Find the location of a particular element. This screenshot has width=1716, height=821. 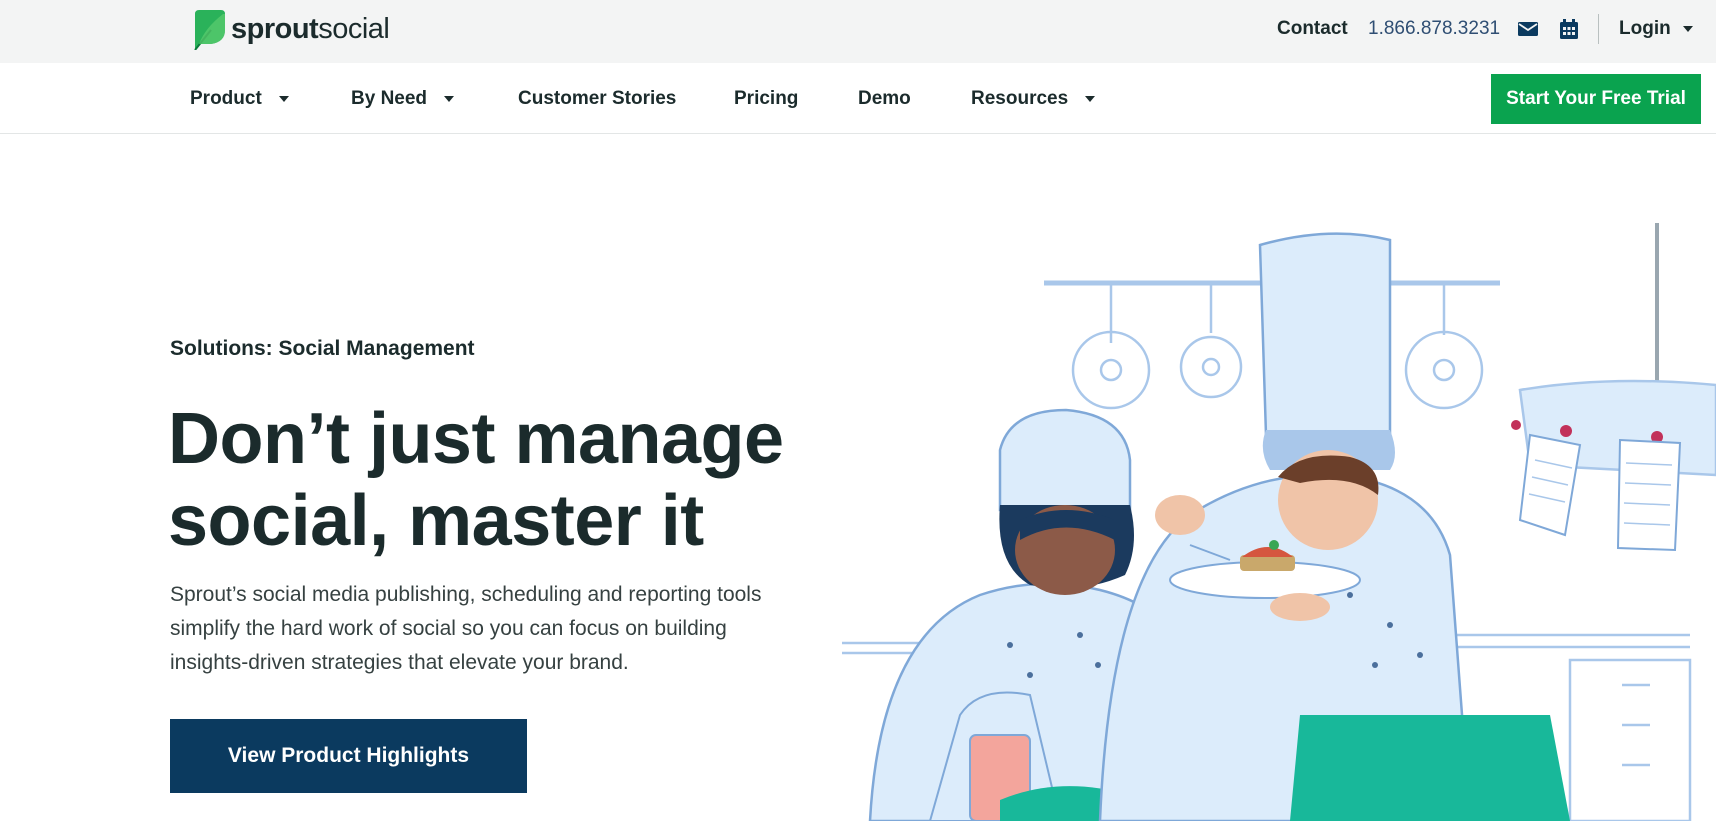

nav-item-pricing: Pricing is located at coordinates (766, 98).